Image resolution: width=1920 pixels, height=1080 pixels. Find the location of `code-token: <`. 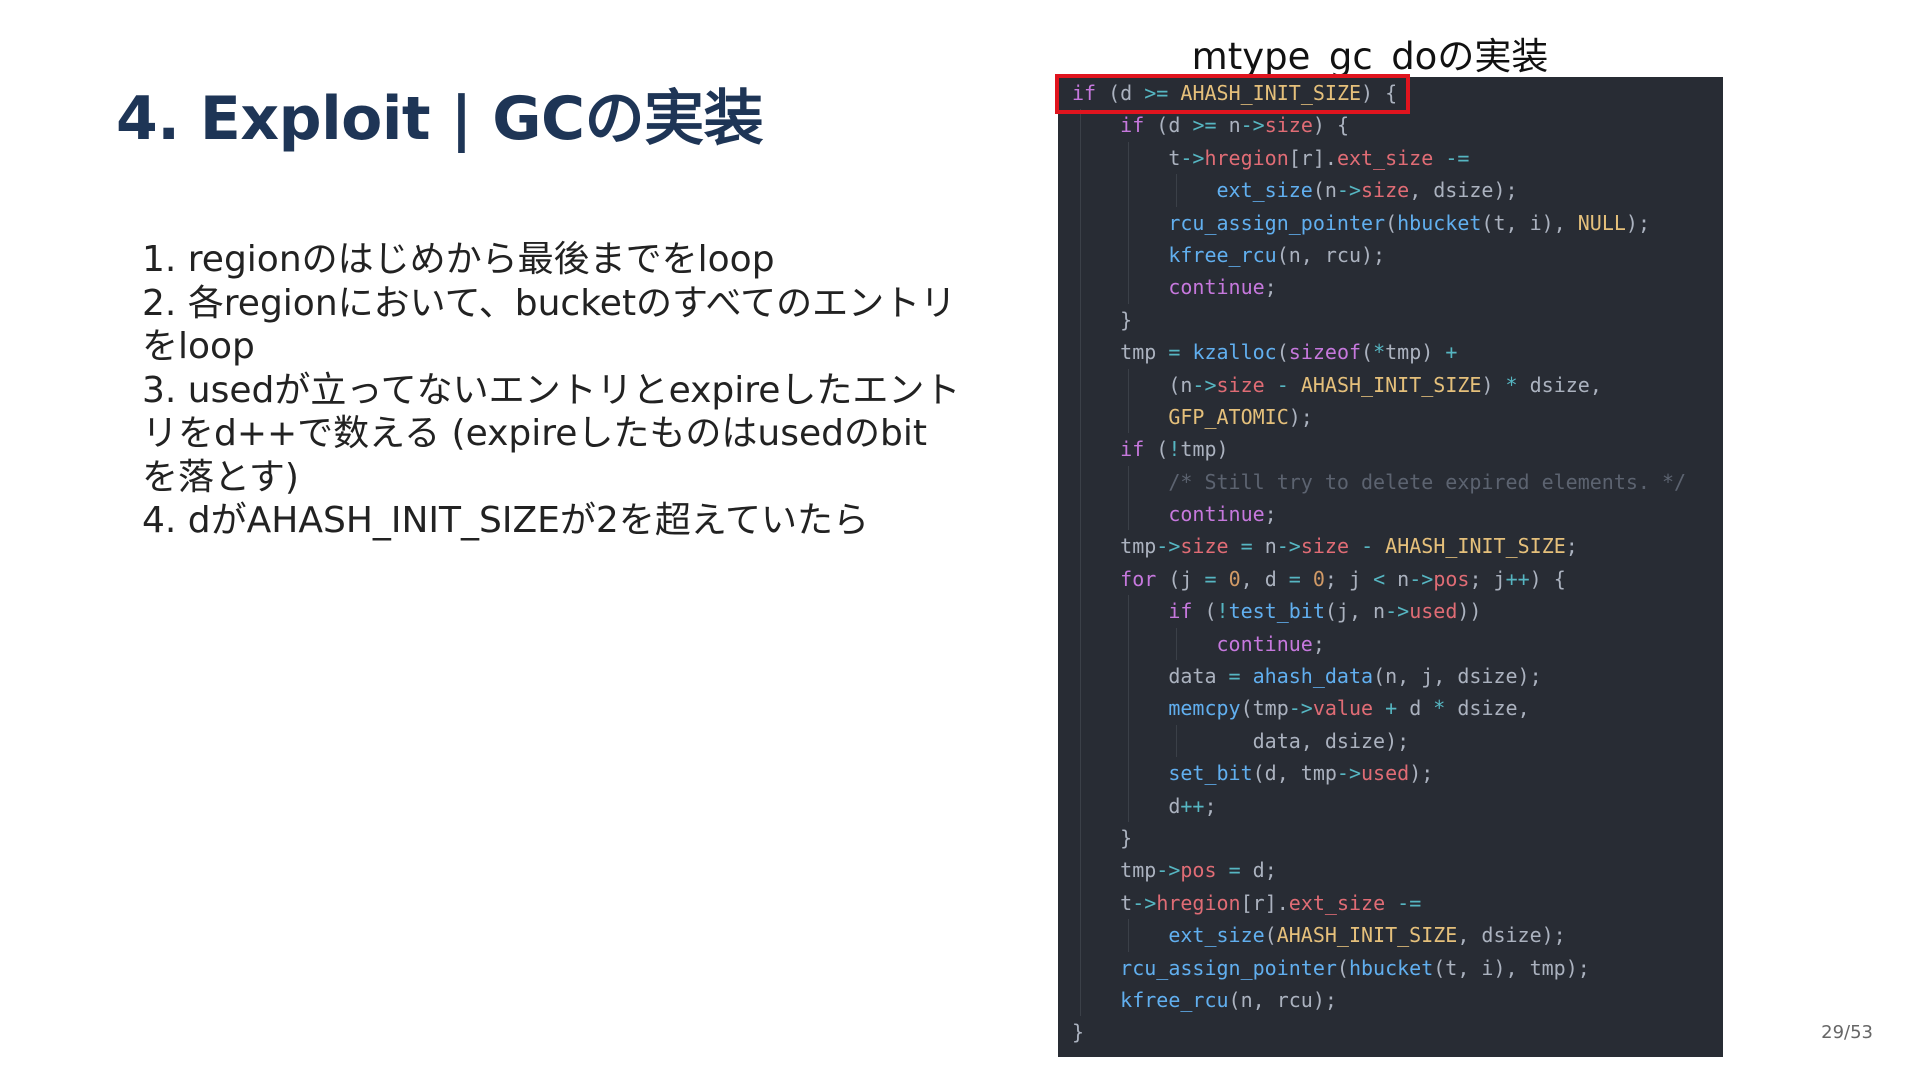

code-token: < is located at coordinates (1379, 578).